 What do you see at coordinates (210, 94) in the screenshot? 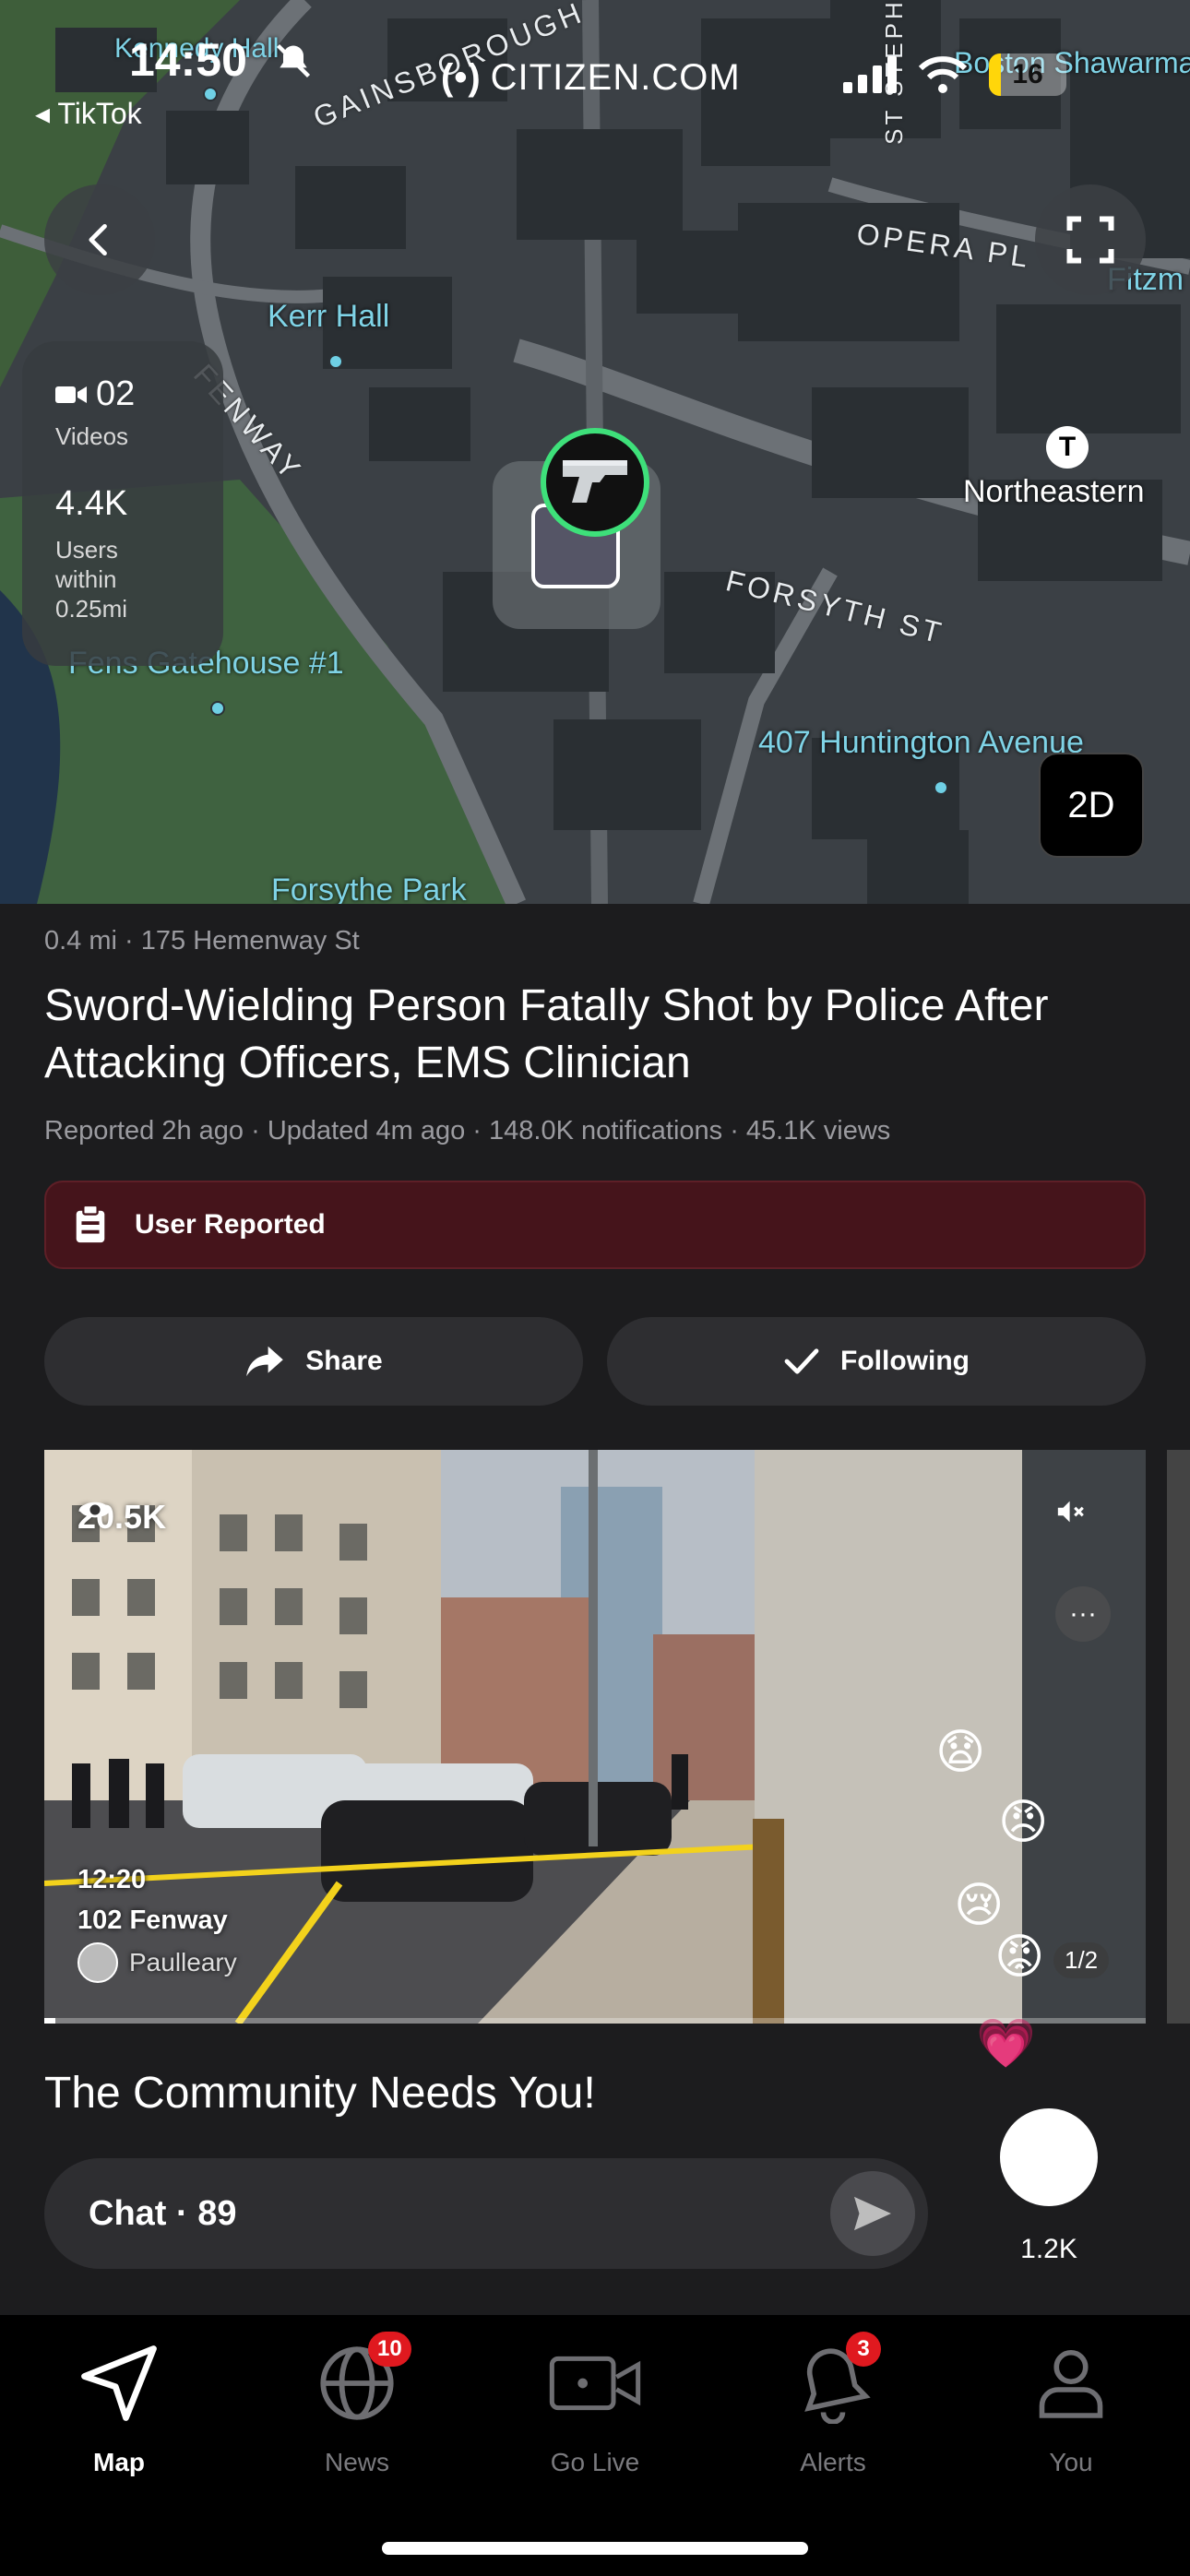
I see `poi-kennedy-hall` at bounding box center [210, 94].